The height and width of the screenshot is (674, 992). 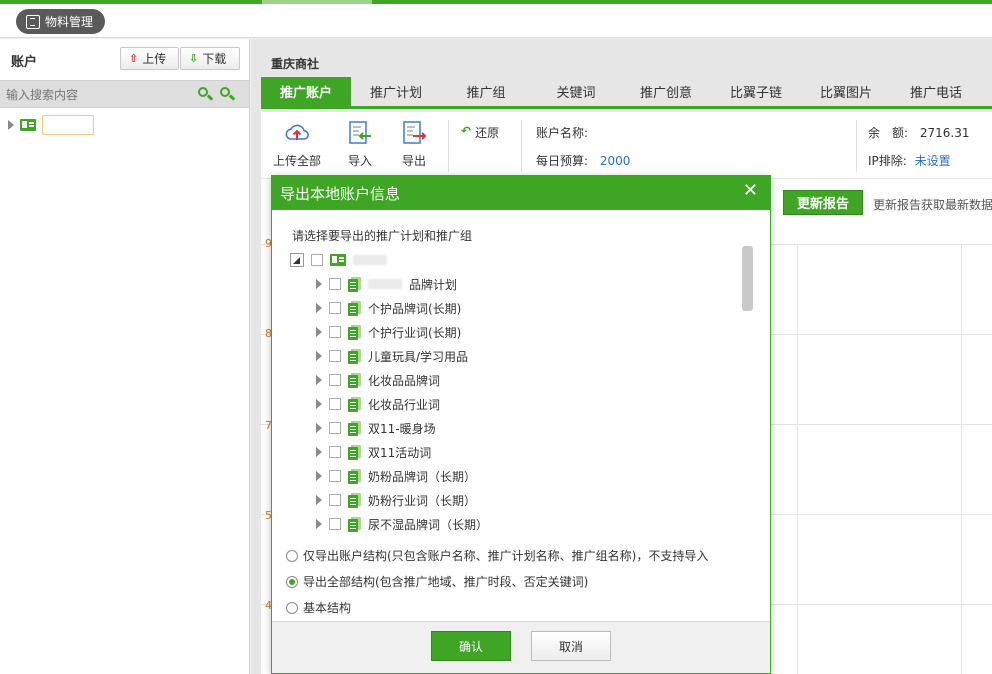 I want to click on update-report-button: 更新报告, so click(x=823, y=202).